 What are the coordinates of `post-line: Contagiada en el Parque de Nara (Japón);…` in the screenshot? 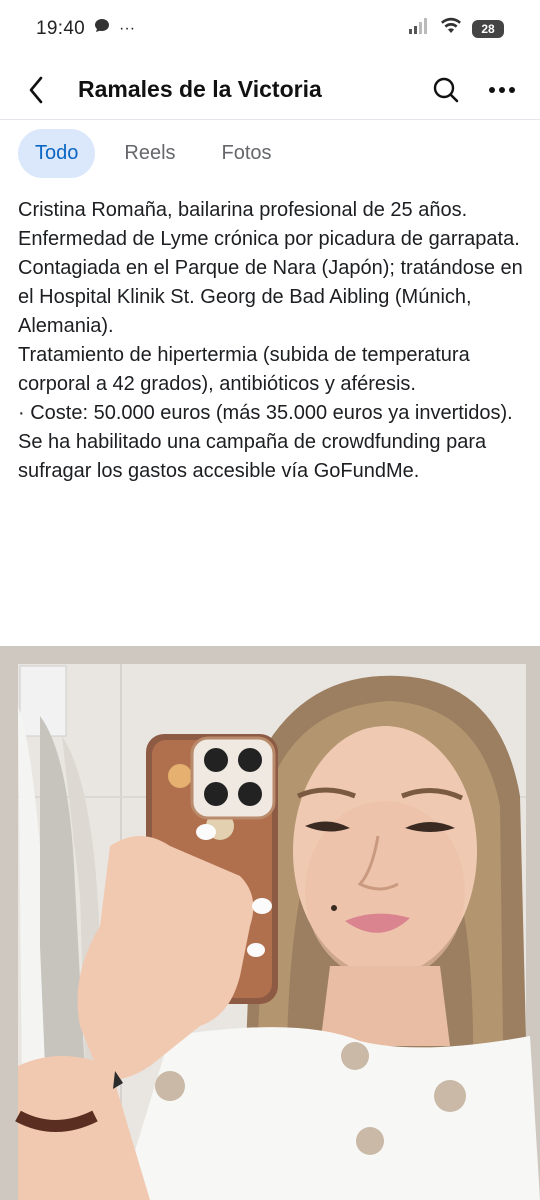 It's located at (270, 297).